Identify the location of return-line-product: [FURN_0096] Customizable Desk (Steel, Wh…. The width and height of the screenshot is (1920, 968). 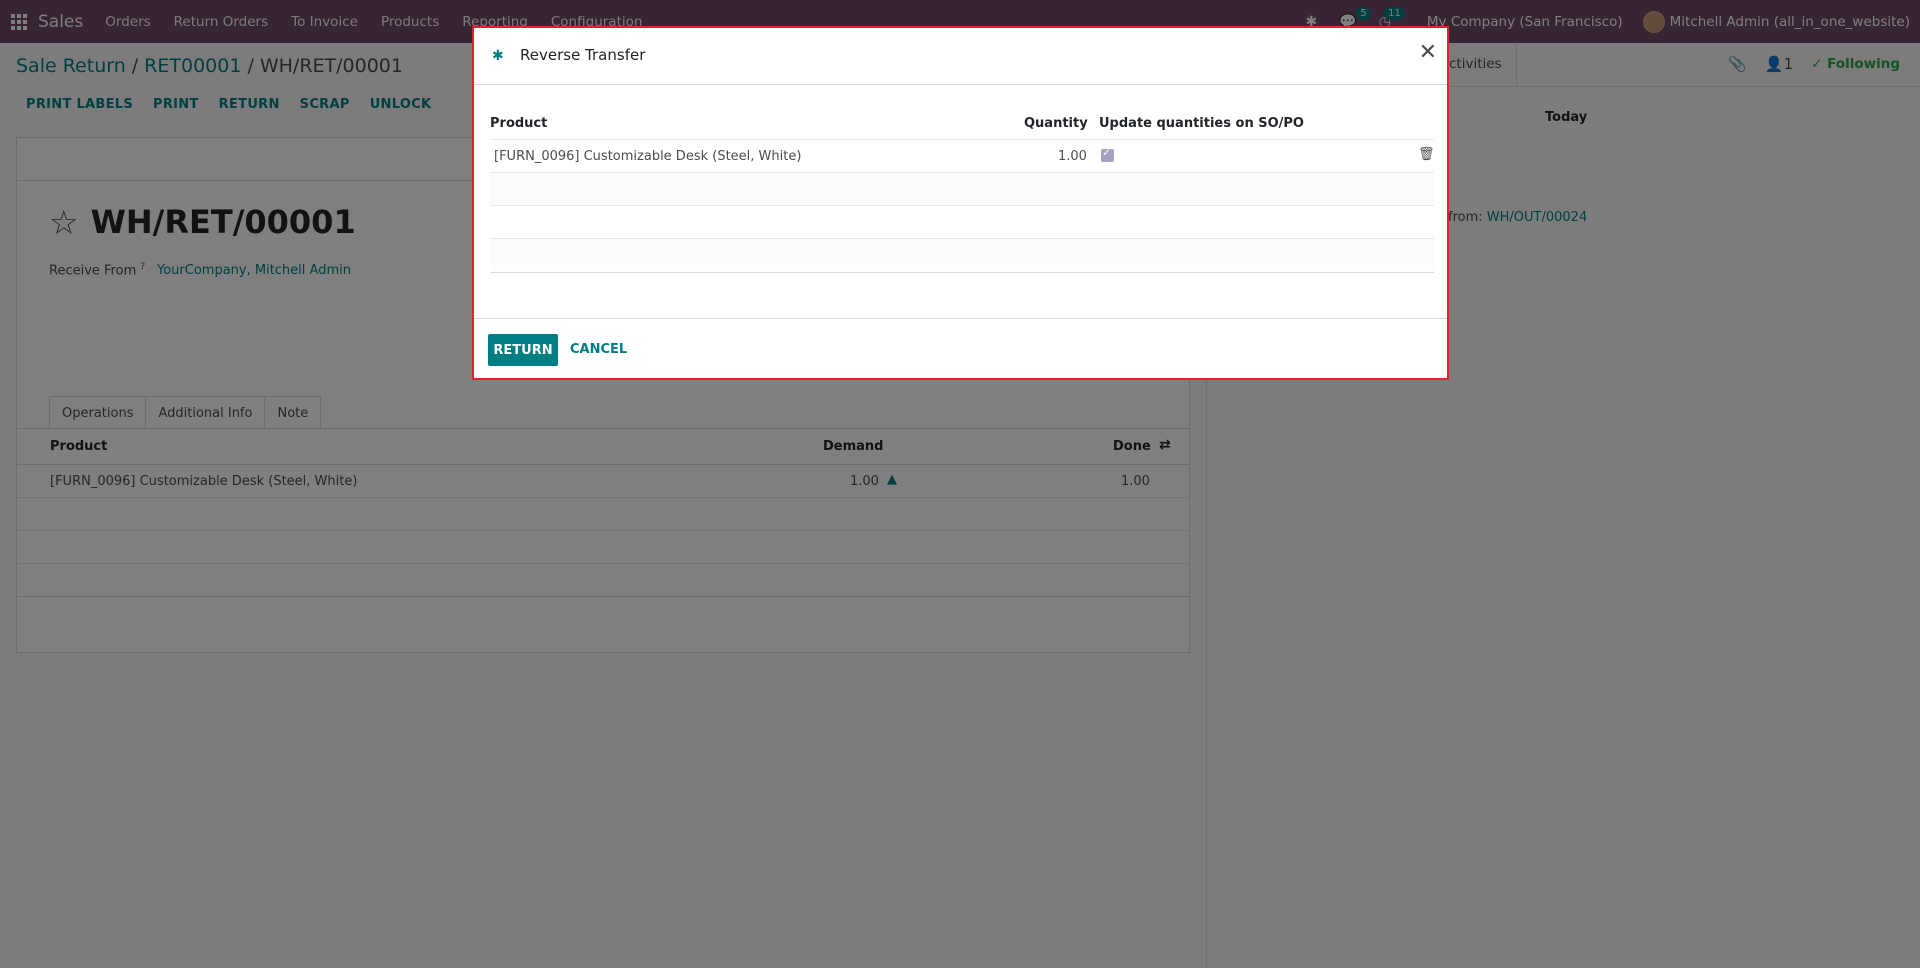
(647, 156).